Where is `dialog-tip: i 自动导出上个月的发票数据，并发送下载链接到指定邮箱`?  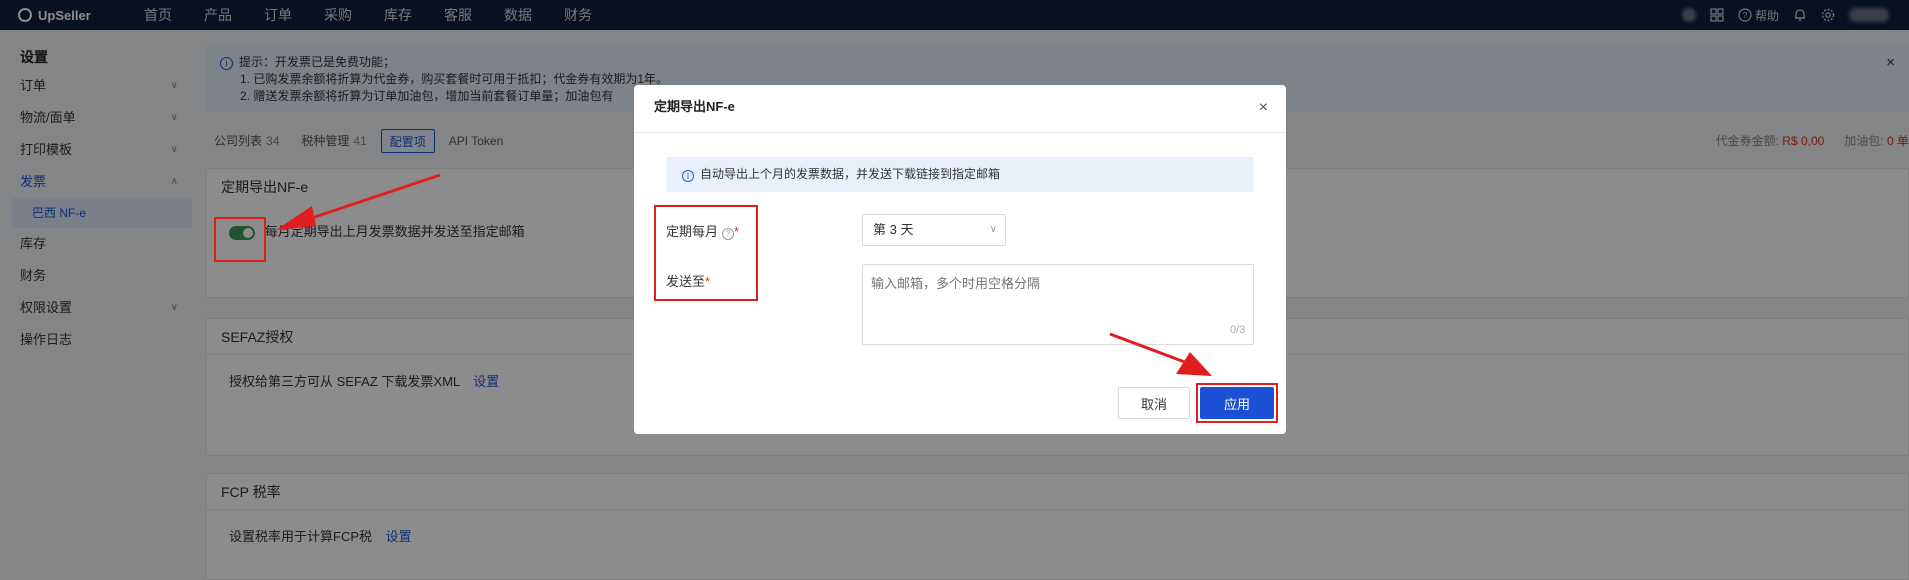
dialog-tip: i 自动导出上个月的发票数据，并发送下载链接到指定邮箱 is located at coordinates (960, 174).